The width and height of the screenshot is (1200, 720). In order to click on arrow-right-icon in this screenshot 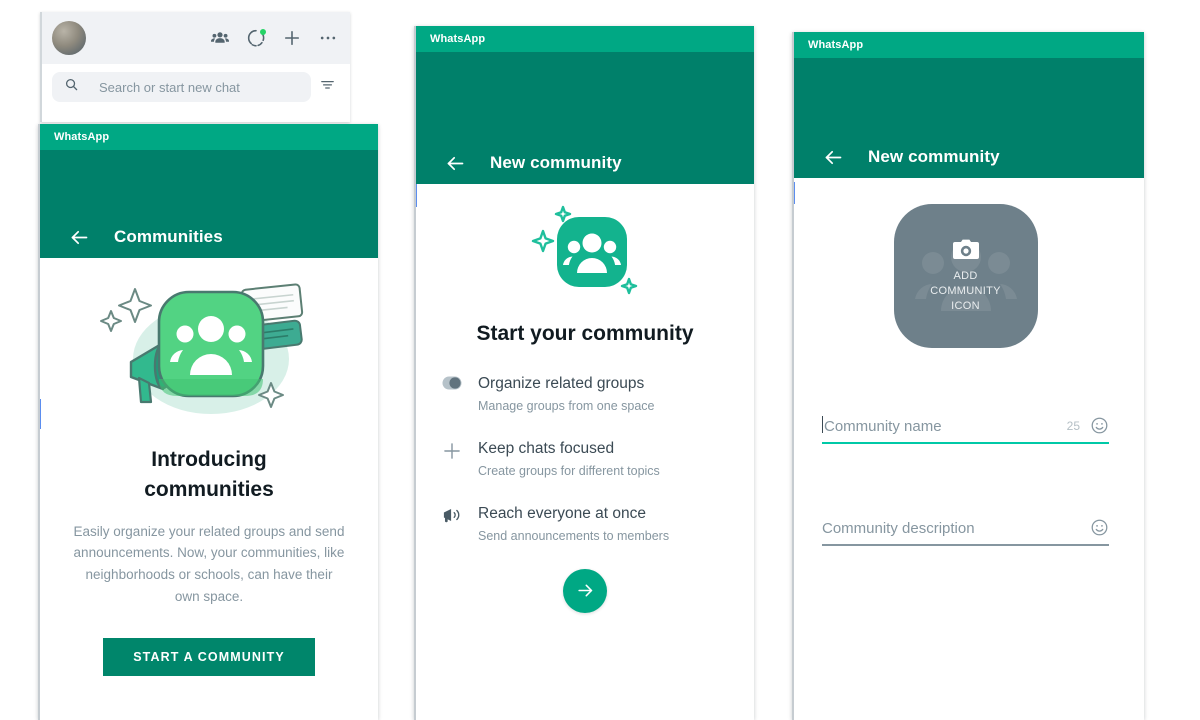, I will do `click(584, 590)`.